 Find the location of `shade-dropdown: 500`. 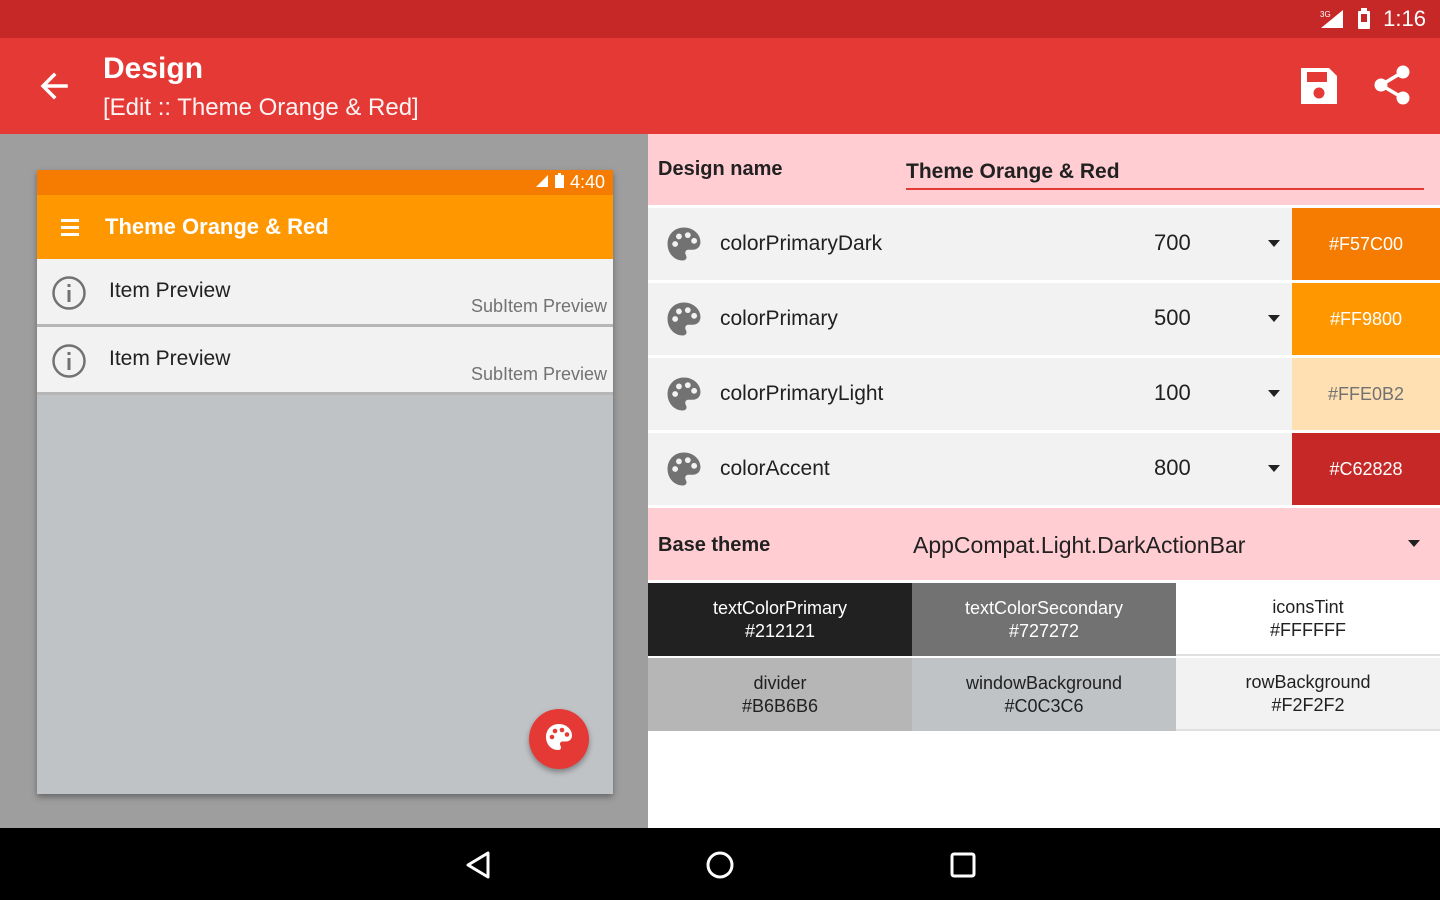

shade-dropdown: 500 is located at coordinates (1211, 320).